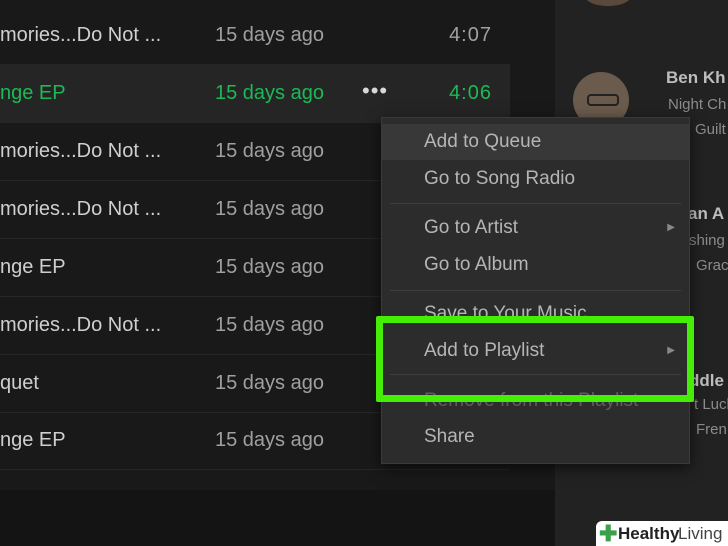 Image resolution: width=728 pixels, height=546 pixels. I want to click on watermark: ✚ Healthy Living, so click(662, 533).